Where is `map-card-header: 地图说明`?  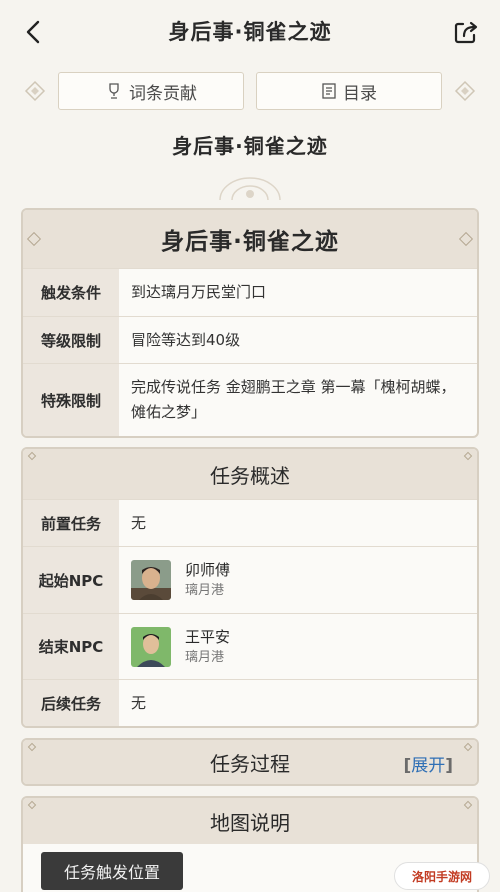 map-card-header: 地图说明 is located at coordinates (250, 821).